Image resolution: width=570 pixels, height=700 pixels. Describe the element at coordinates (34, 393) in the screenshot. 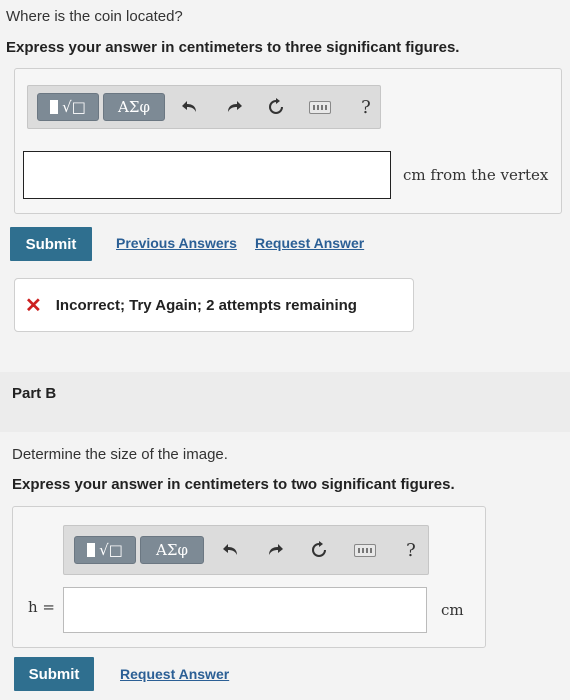

I see `part-b-title: Part B` at that location.